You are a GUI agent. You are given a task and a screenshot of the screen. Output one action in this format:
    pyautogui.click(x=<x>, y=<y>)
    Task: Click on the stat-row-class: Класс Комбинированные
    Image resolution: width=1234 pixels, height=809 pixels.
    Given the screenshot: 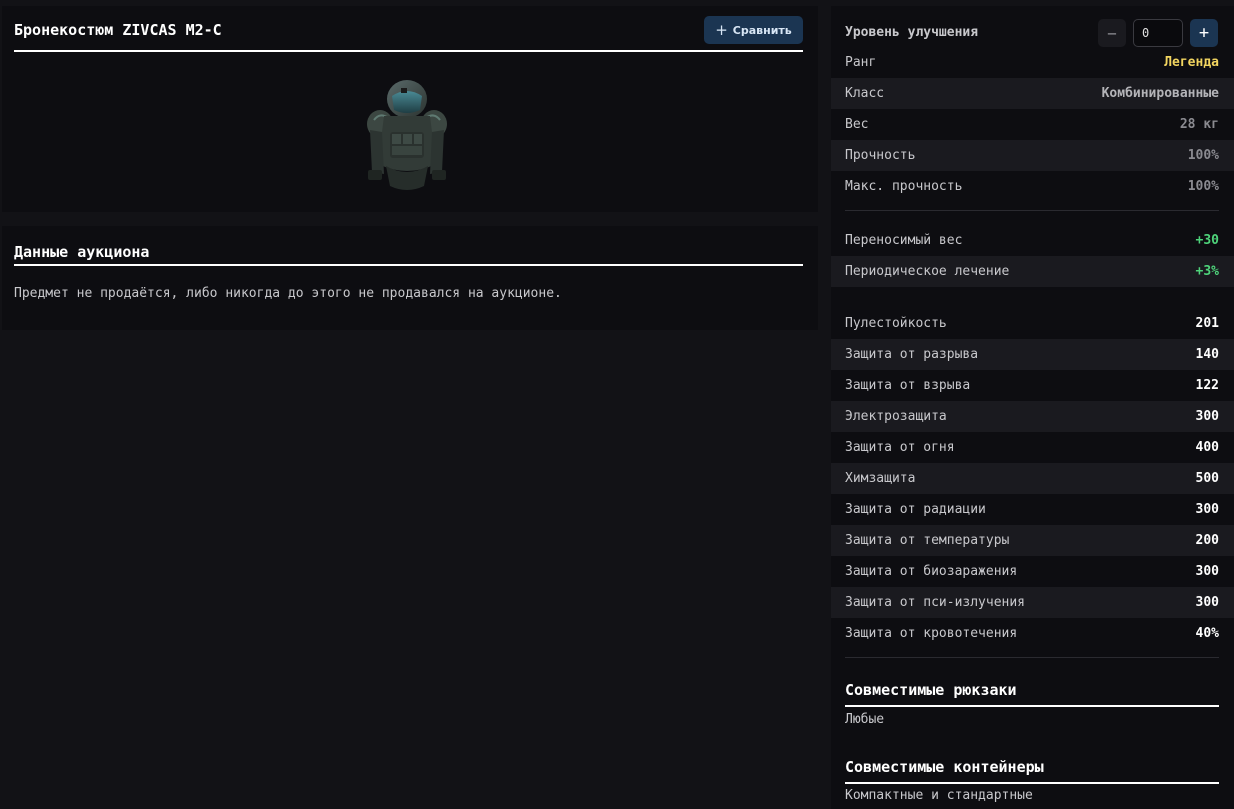 What is the action you would take?
    pyautogui.click(x=1032, y=93)
    